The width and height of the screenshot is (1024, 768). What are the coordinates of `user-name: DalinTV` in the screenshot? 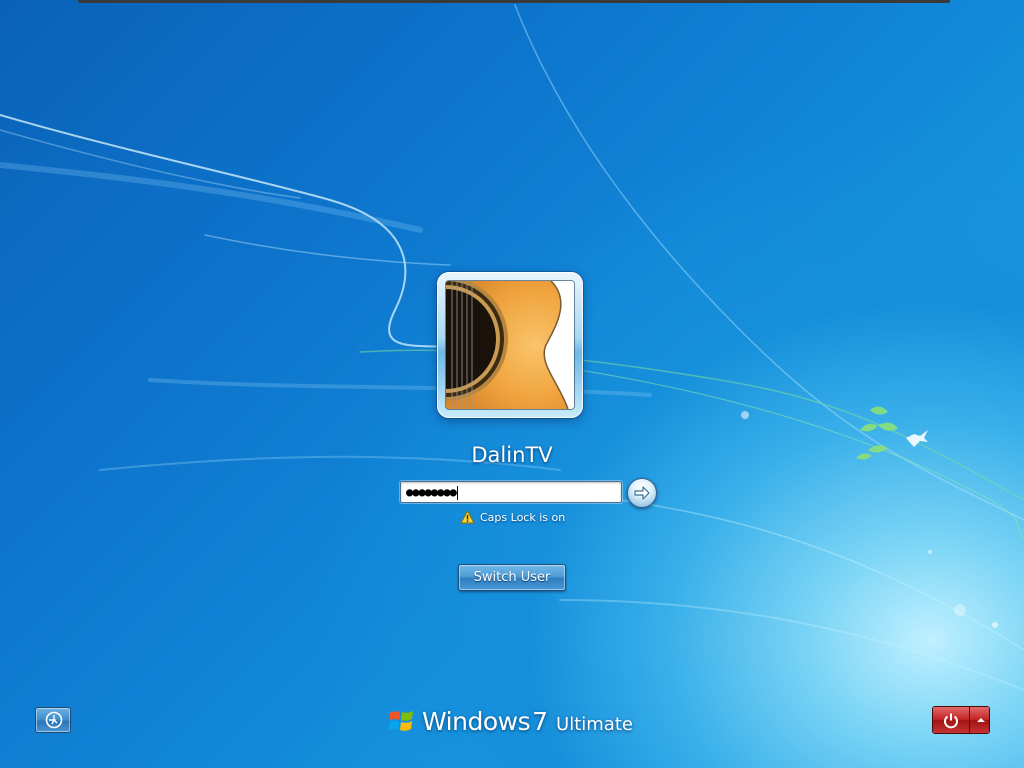 It's located at (512, 455).